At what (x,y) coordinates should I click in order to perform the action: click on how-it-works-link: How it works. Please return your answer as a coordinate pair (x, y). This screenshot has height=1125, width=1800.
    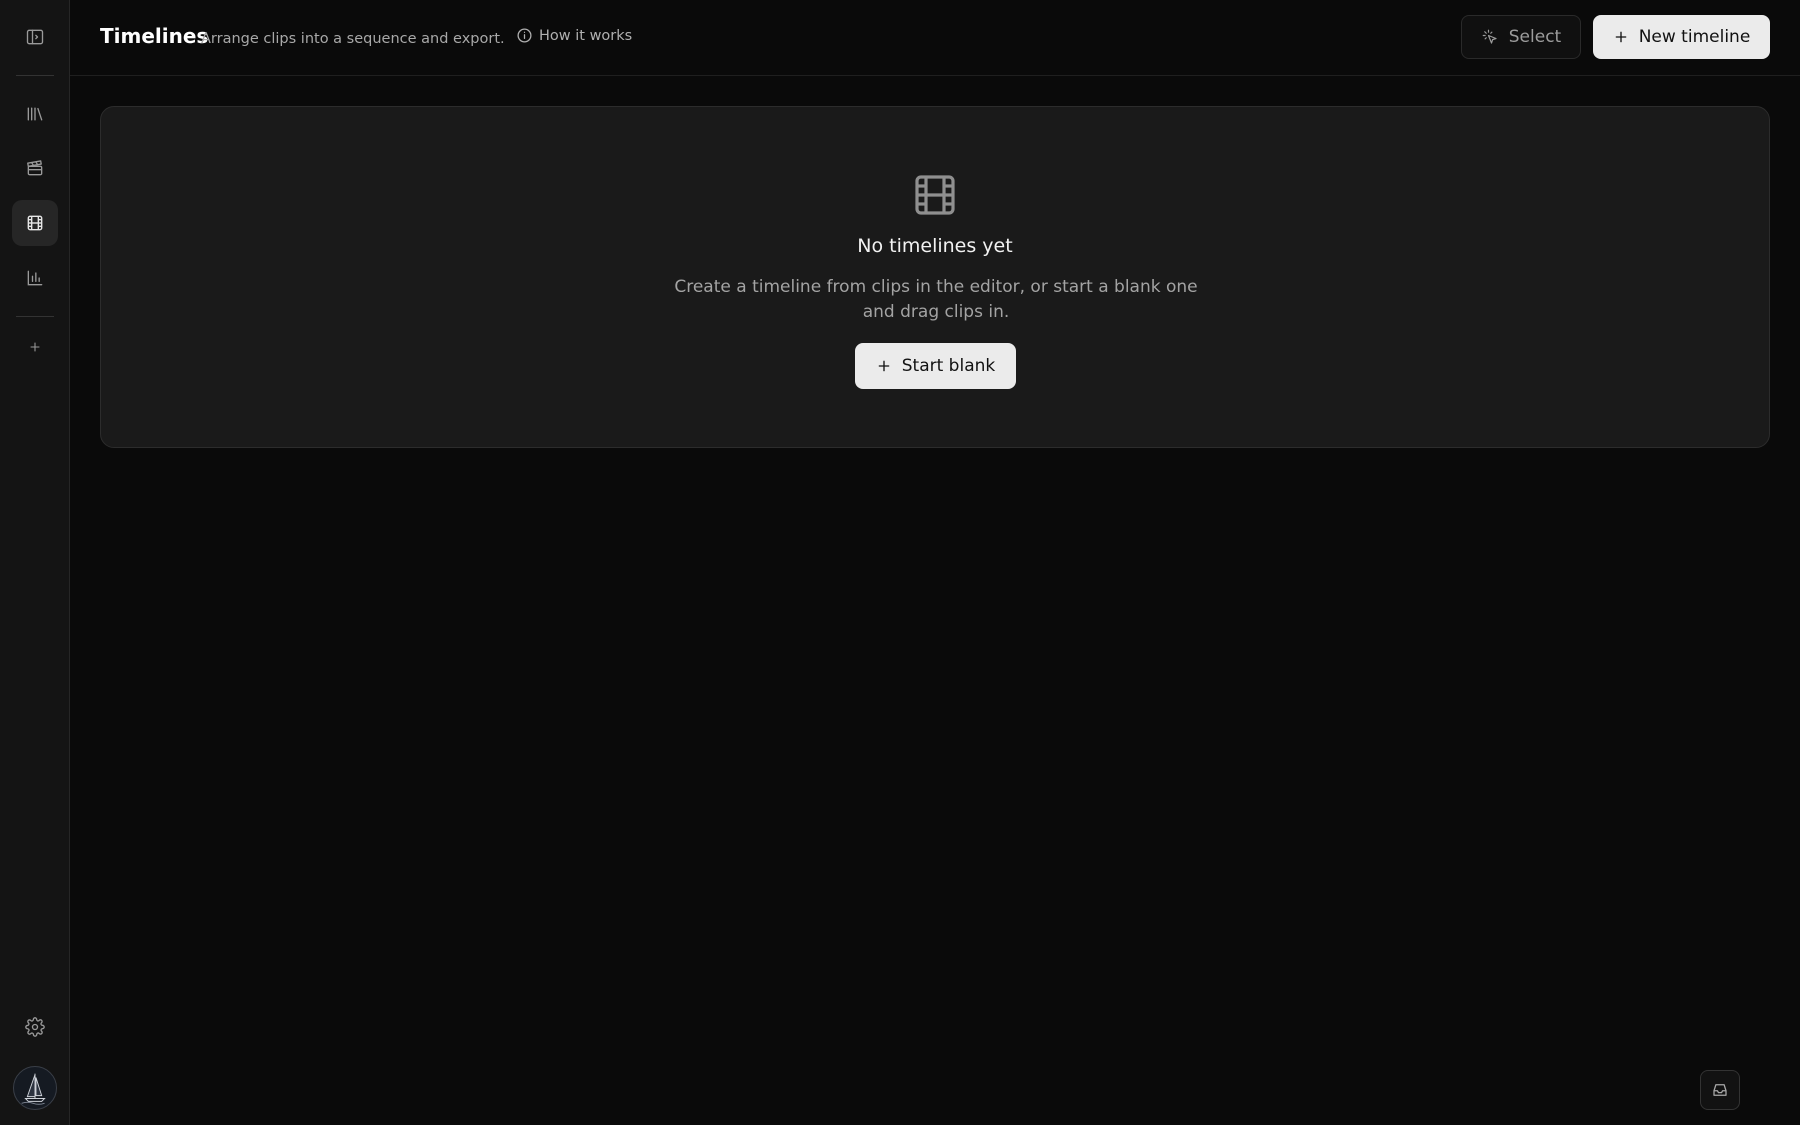
    Looking at the image, I should click on (574, 35).